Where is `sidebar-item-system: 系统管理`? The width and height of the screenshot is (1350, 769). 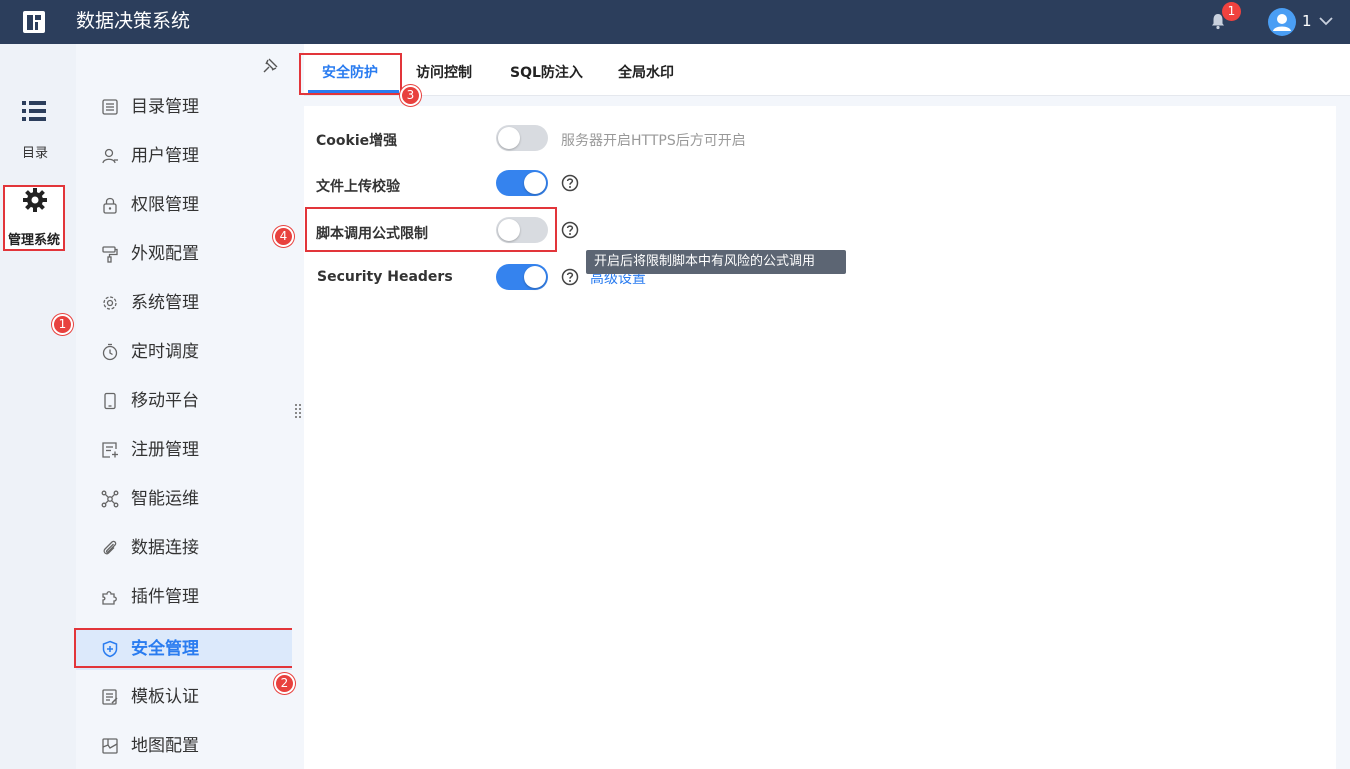 sidebar-item-system: 系统管理 is located at coordinates (184, 303).